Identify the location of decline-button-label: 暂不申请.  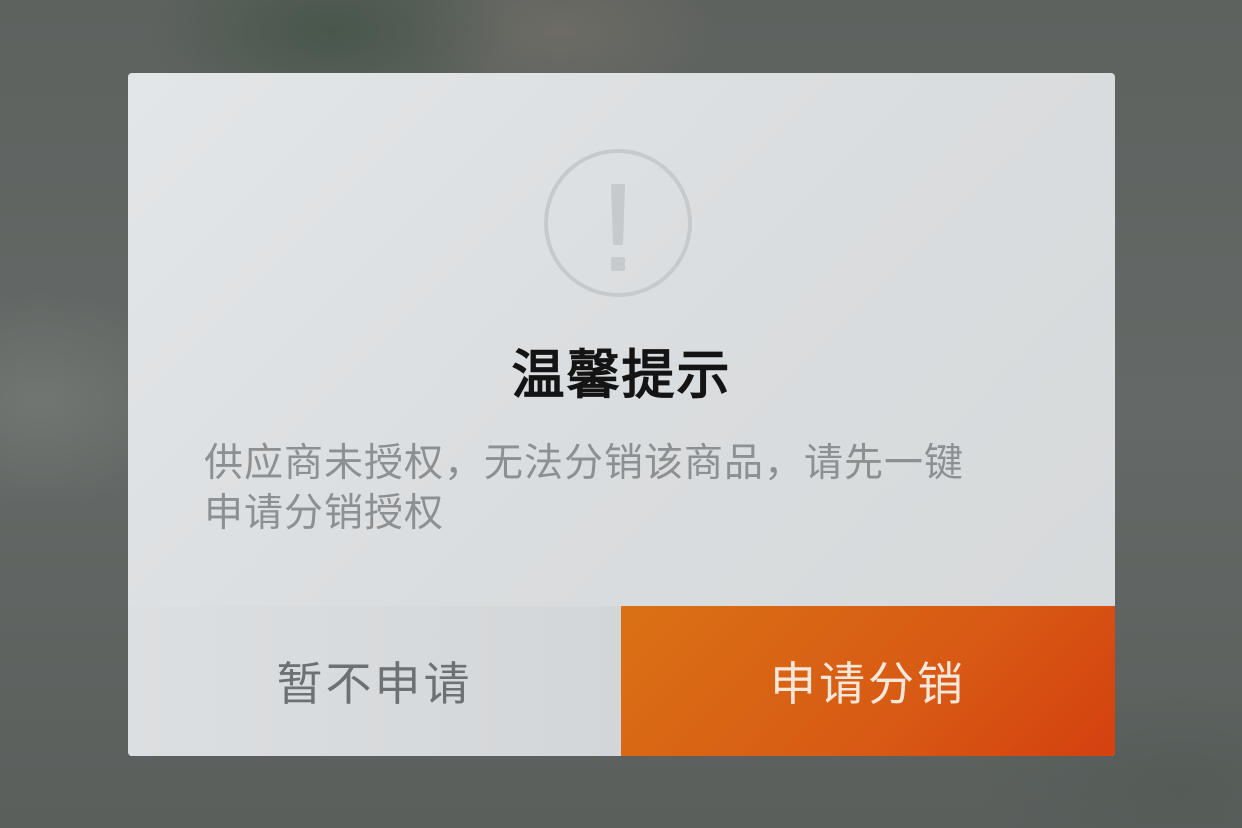
(374, 684).